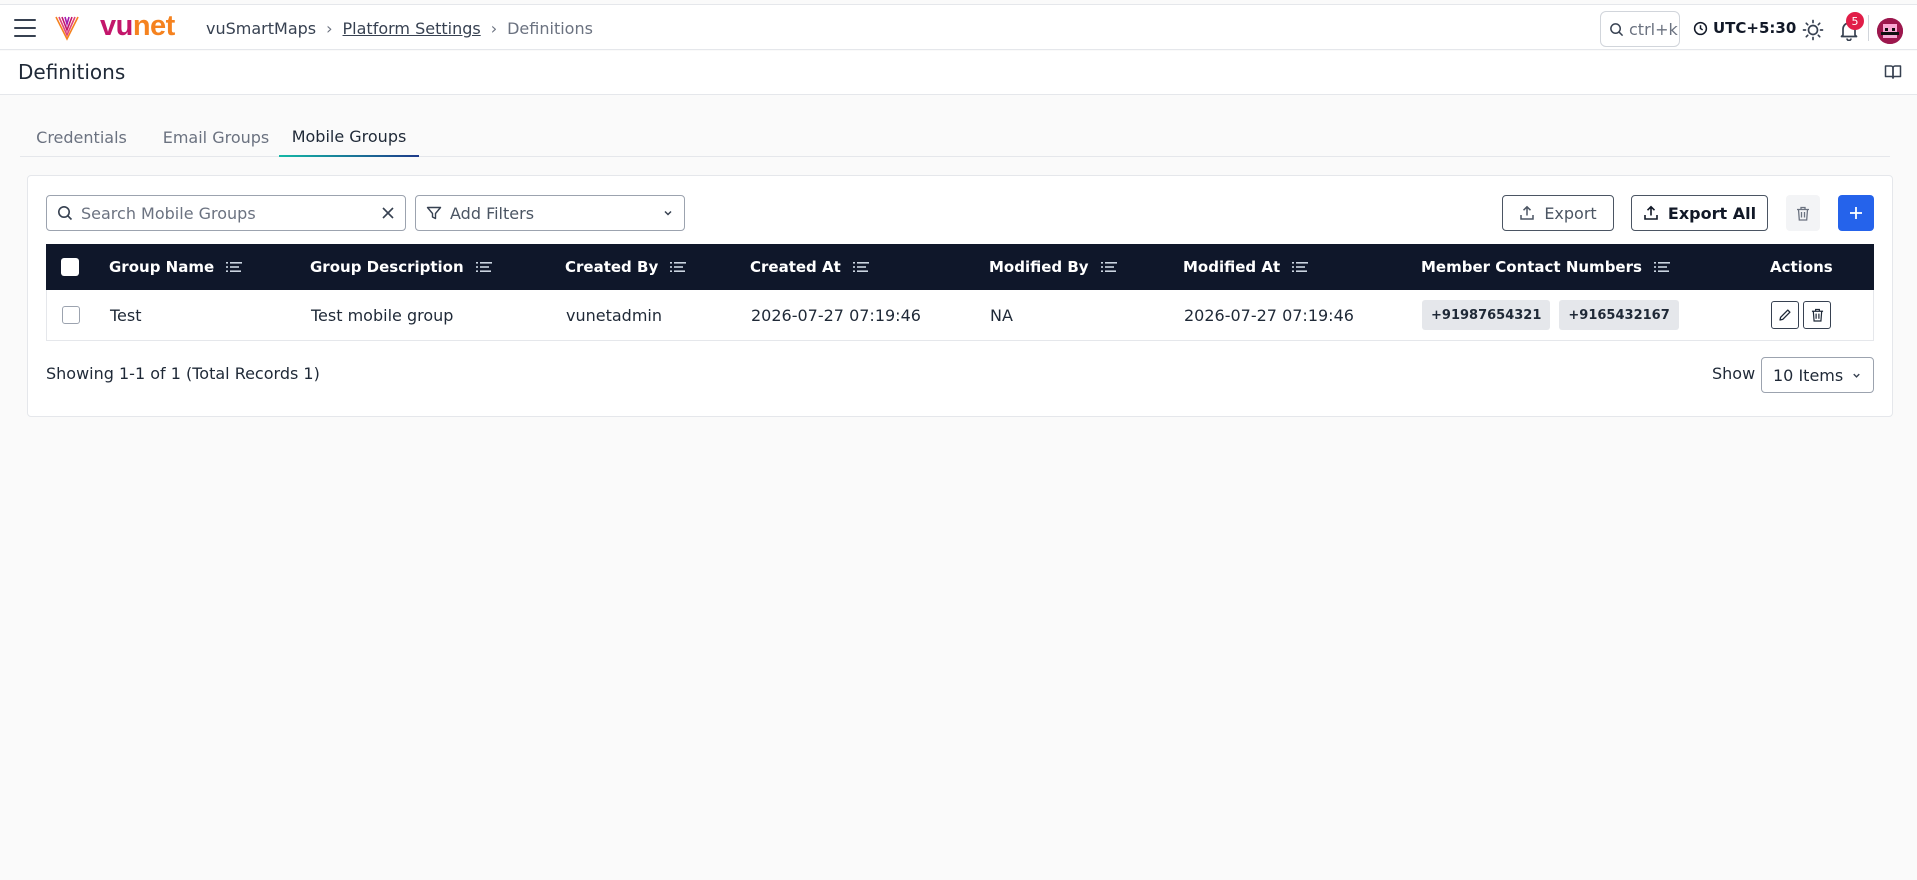  I want to click on cell-created-by: vunetadmin, so click(614, 315).